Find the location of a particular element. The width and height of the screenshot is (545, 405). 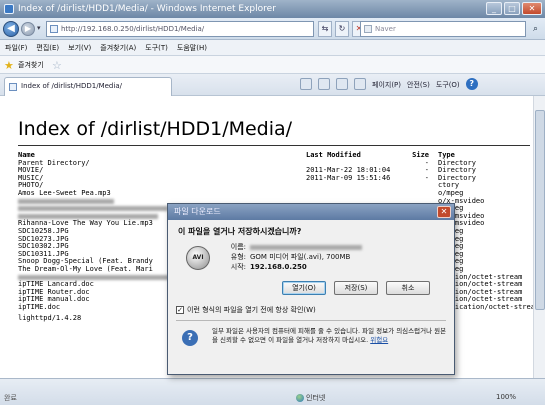

scrollbar-thumb is located at coordinates (540, 210).